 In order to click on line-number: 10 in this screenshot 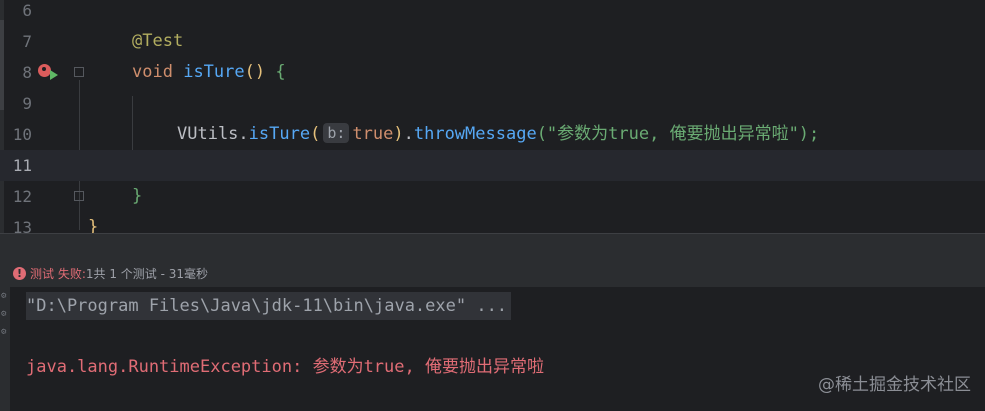, I will do `click(22, 134)`.